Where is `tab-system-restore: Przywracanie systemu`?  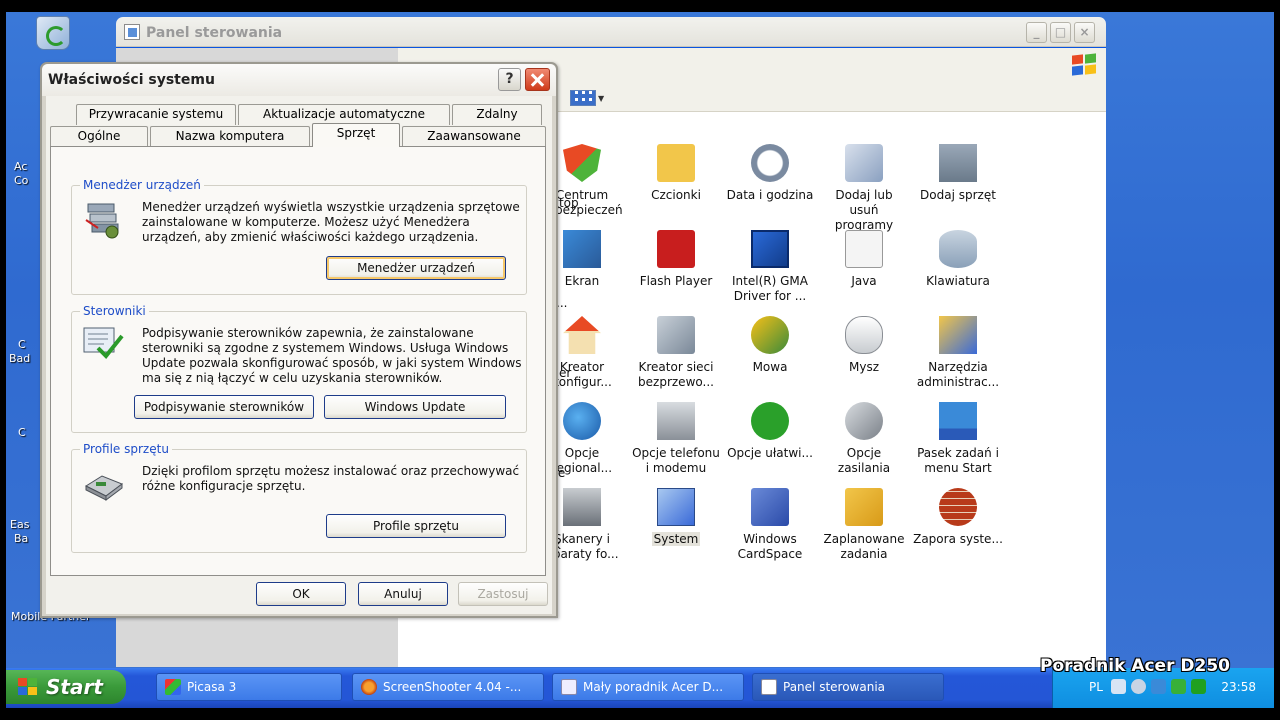 tab-system-restore: Przywracanie systemu is located at coordinates (156, 114).